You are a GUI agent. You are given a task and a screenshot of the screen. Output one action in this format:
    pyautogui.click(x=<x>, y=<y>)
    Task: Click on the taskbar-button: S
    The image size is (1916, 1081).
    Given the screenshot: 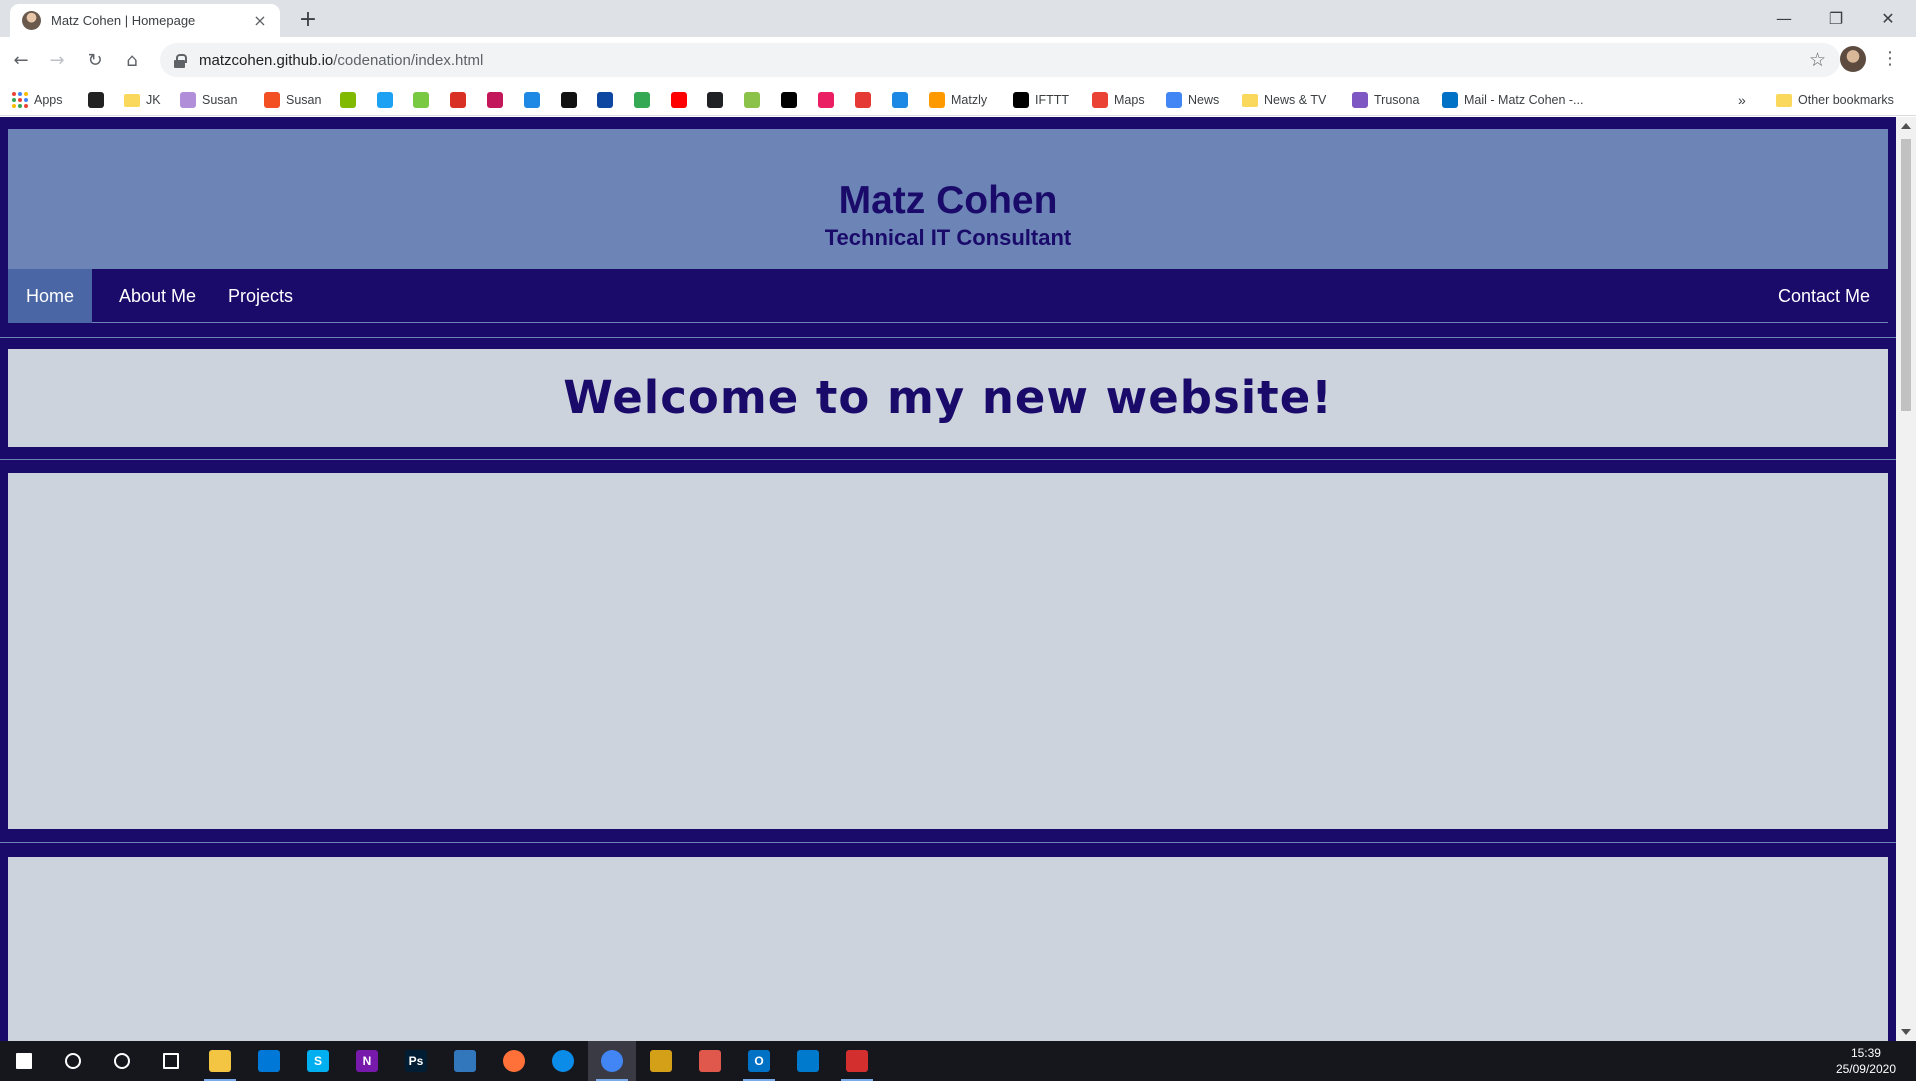 What is the action you would take?
    pyautogui.click(x=318, y=1061)
    